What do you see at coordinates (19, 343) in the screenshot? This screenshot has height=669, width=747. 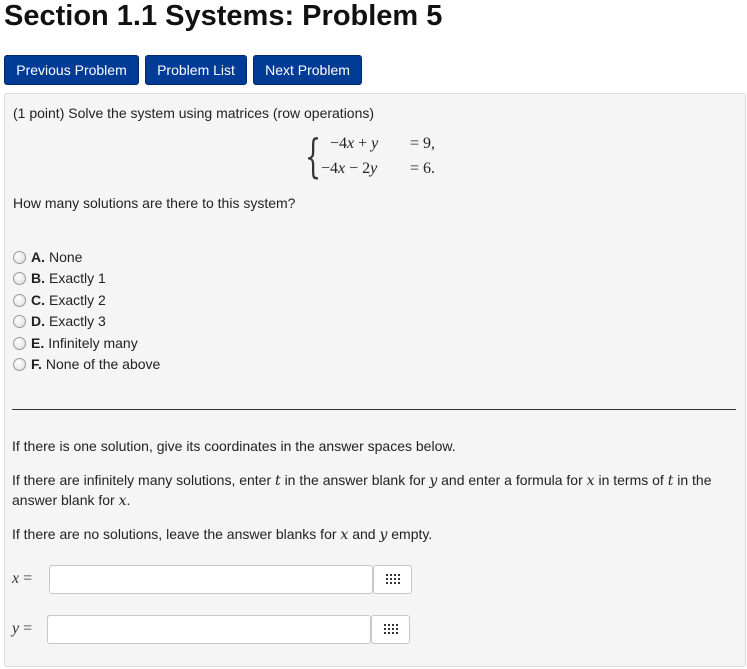 I see `radio-e` at bounding box center [19, 343].